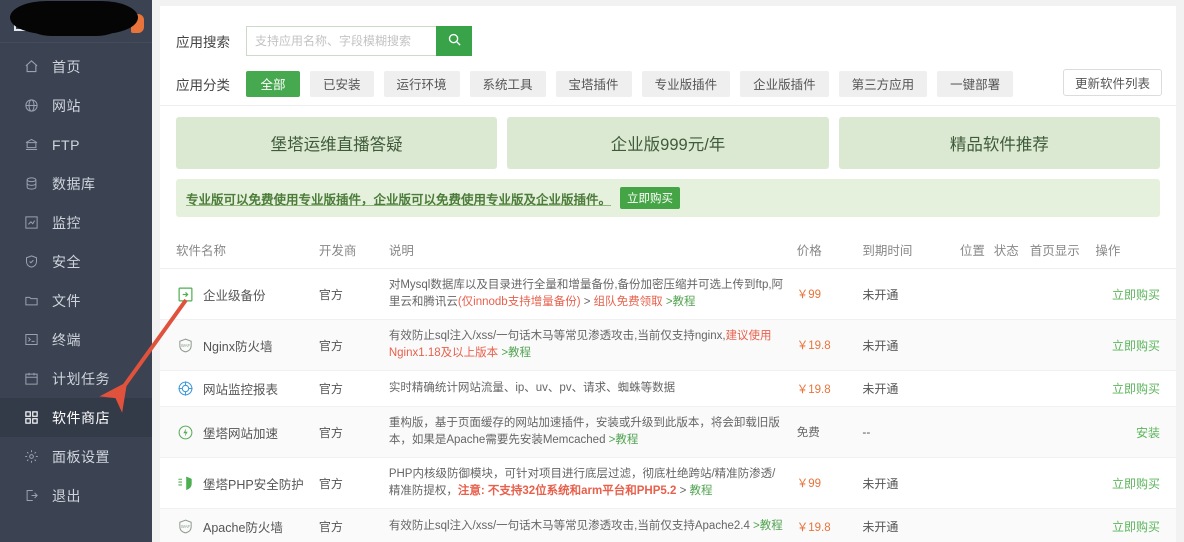 The image size is (1184, 542). What do you see at coordinates (808, 295) in the screenshot?
I see `price-value: ￥99` at bounding box center [808, 295].